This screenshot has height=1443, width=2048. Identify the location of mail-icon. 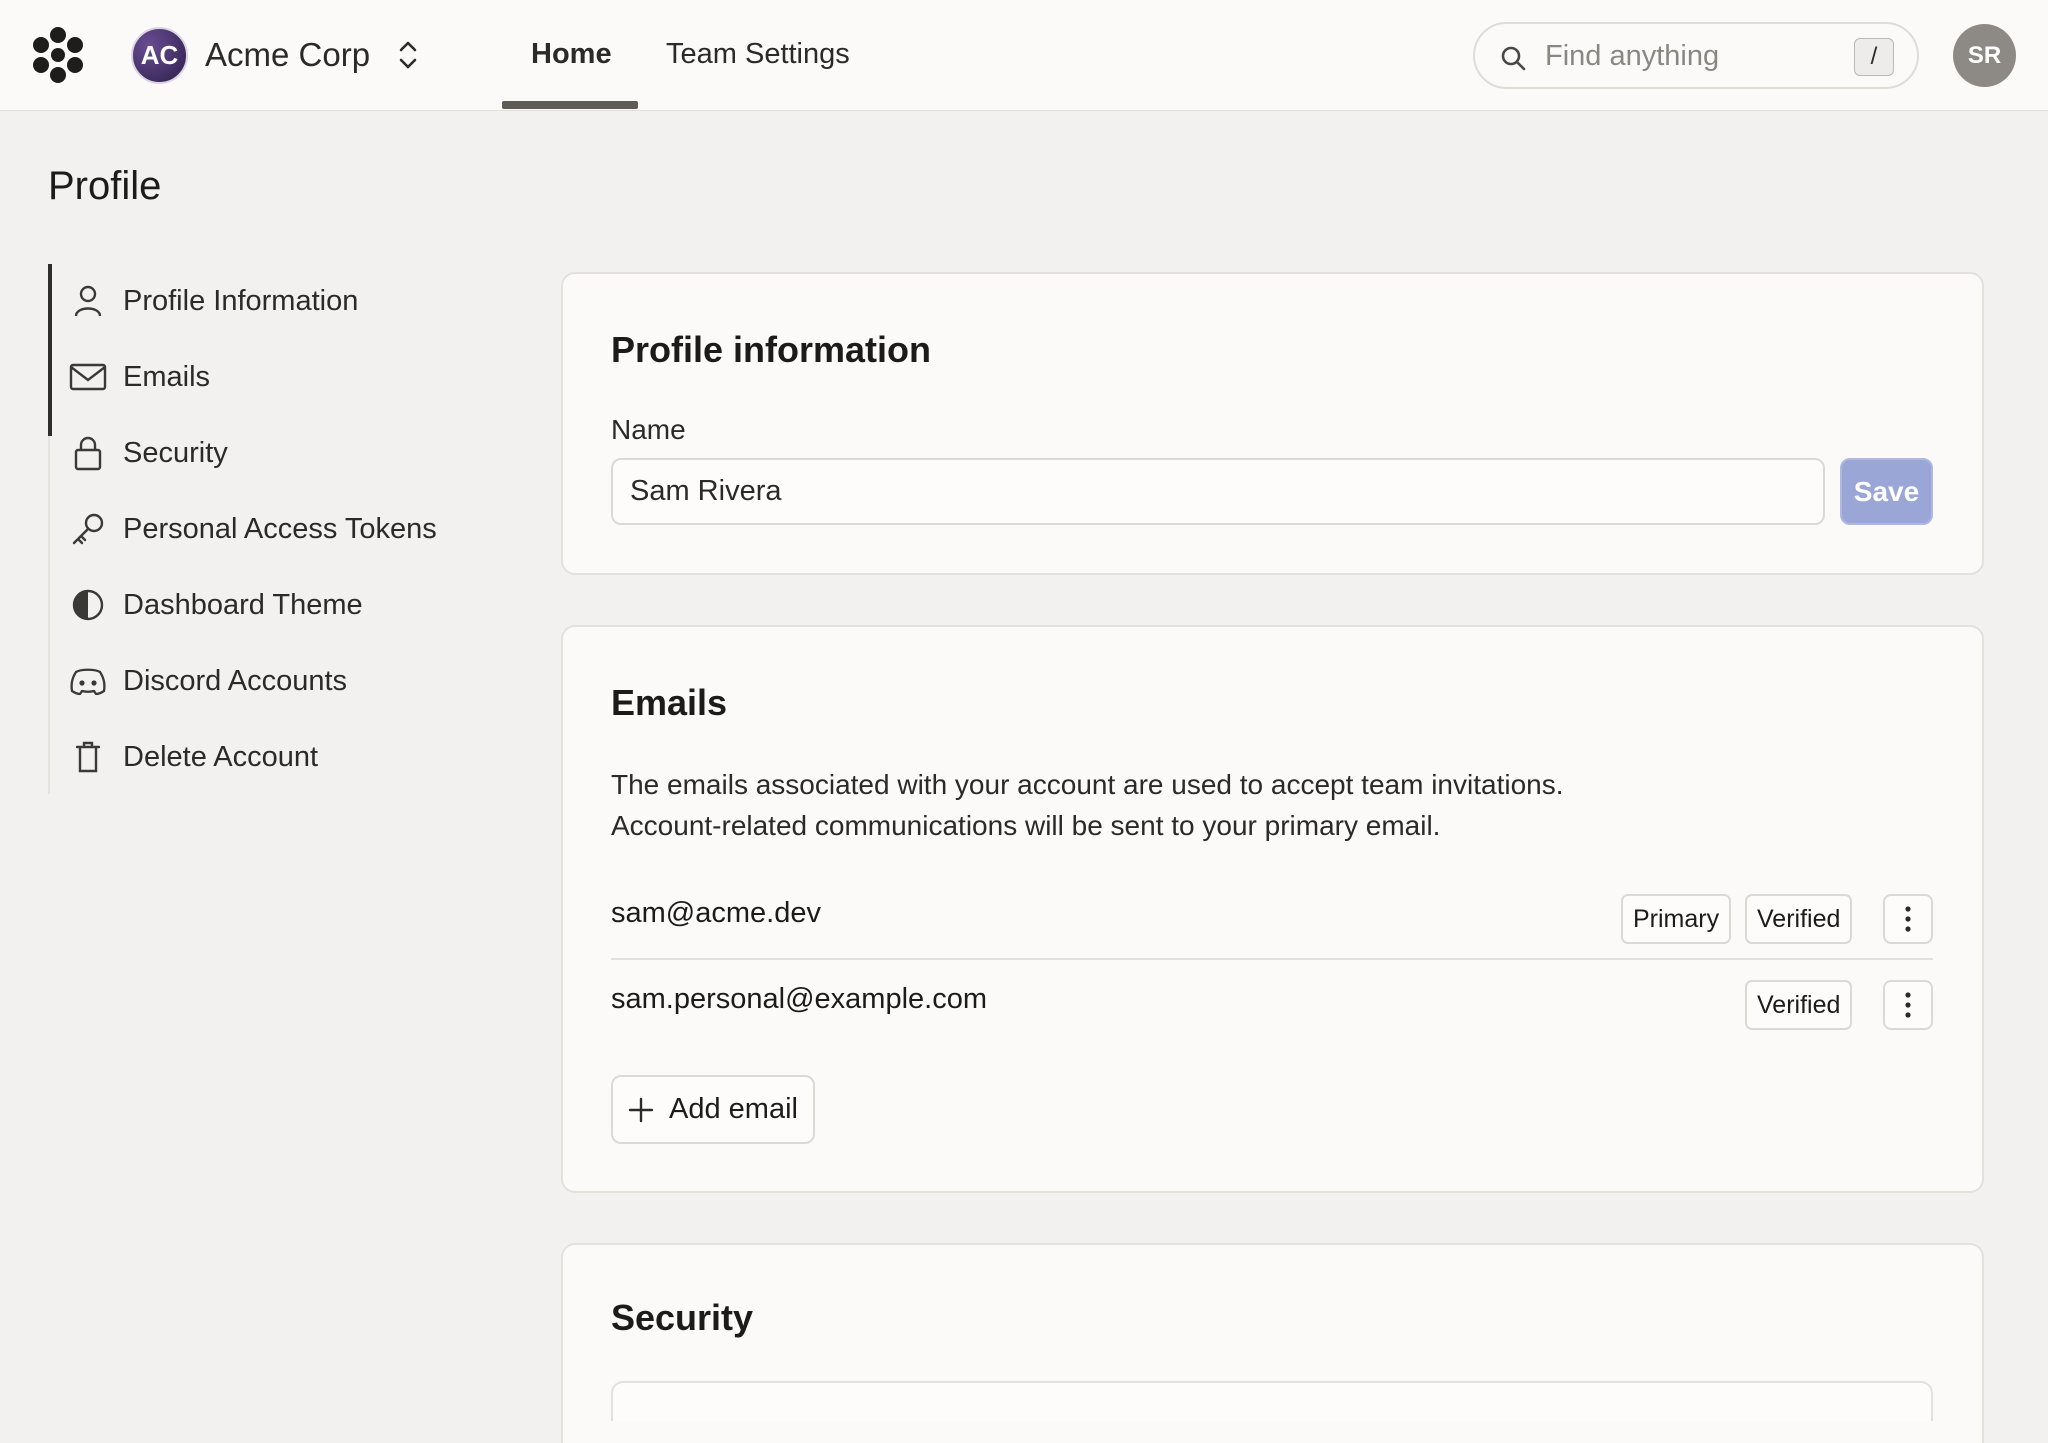
(88, 377).